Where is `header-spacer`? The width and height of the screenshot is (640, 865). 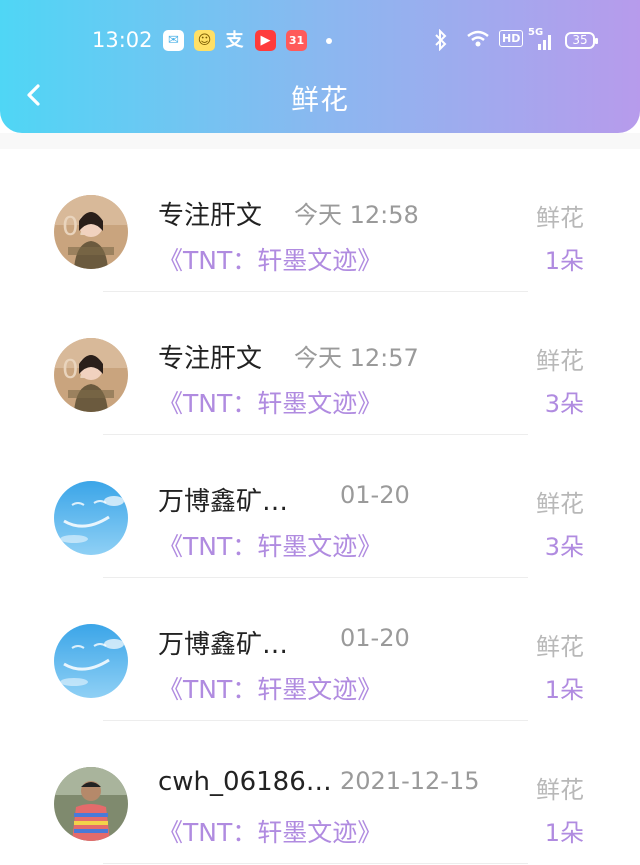 header-spacer is located at coordinates (320, 141).